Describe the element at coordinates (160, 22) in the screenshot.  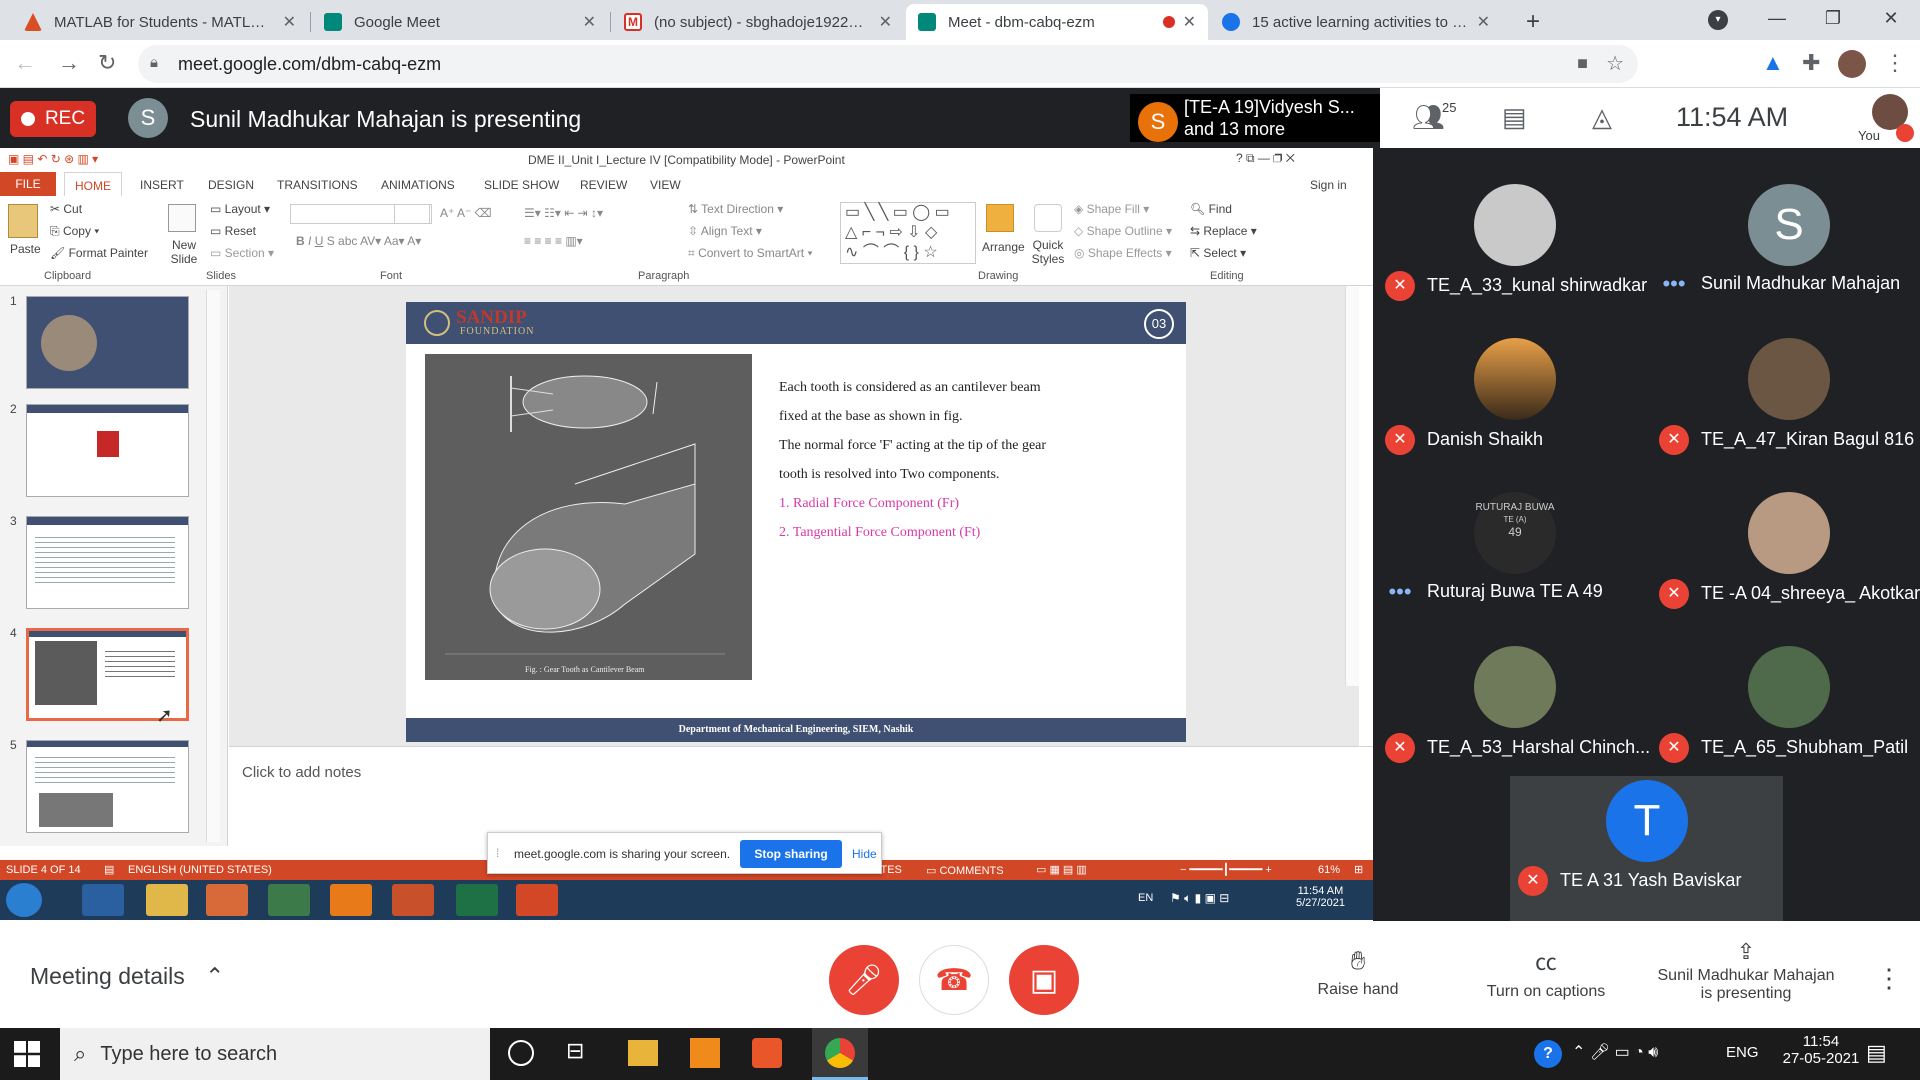
I see `tab-matlab: MATLAB for Students - MATLAB & ✕` at that location.